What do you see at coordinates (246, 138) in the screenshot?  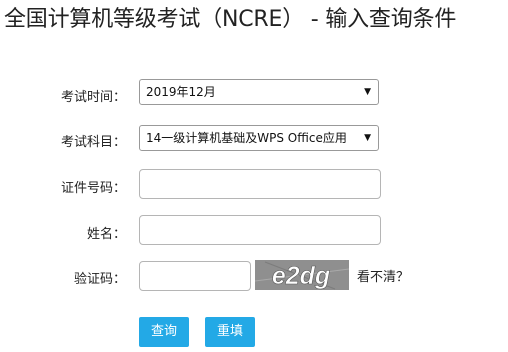 I see `subject-value: 14一级计算机基础及WPS Office应用` at bounding box center [246, 138].